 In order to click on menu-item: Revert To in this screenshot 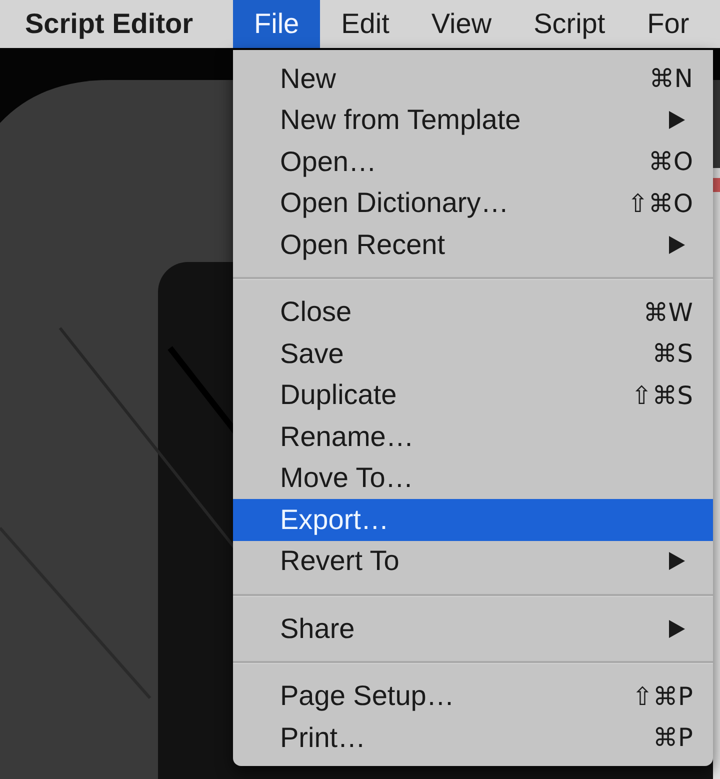, I will do `click(473, 561)`.